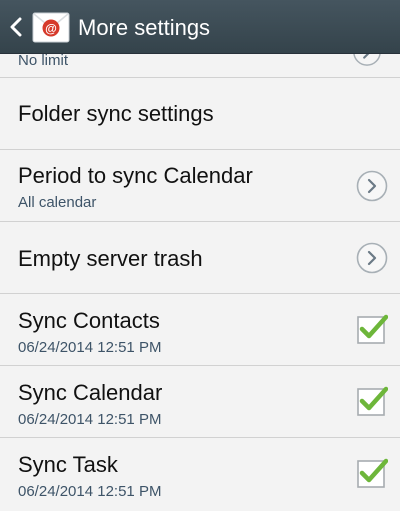 This screenshot has height=511, width=400. What do you see at coordinates (110, 258) in the screenshot?
I see `row-title: Empty server trash` at bounding box center [110, 258].